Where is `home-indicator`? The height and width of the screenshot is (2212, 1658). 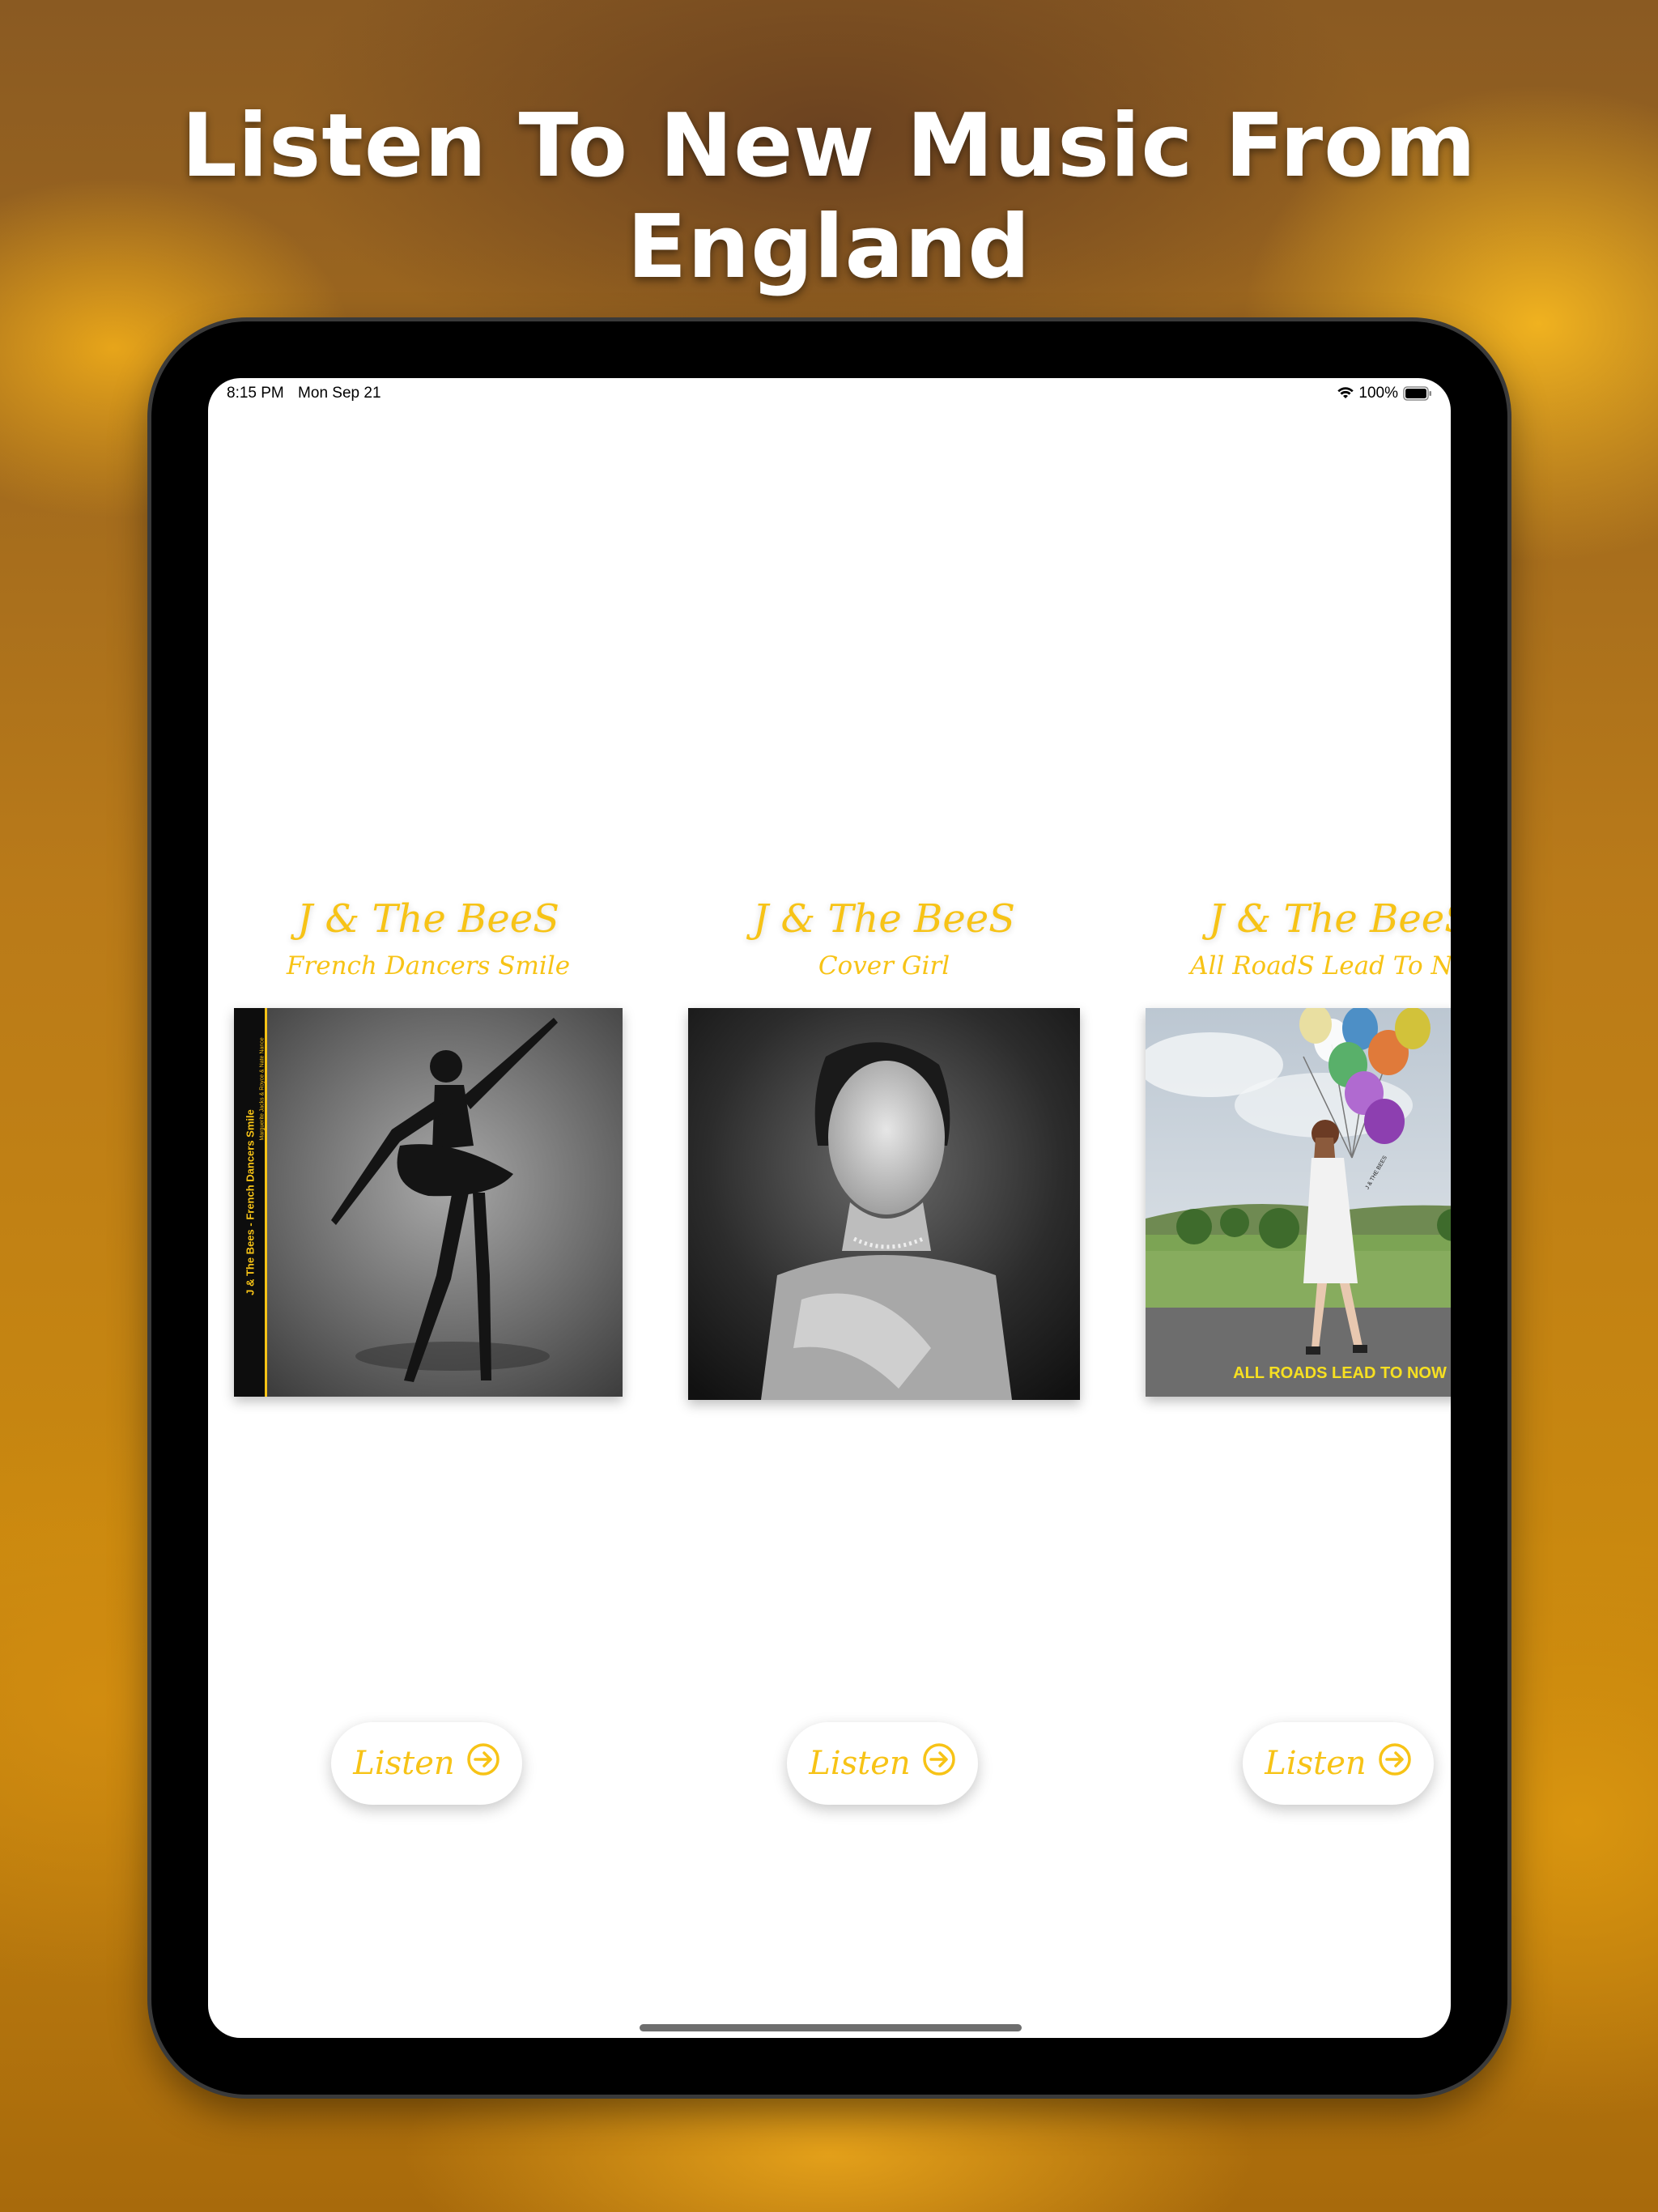 home-indicator is located at coordinates (831, 2028).